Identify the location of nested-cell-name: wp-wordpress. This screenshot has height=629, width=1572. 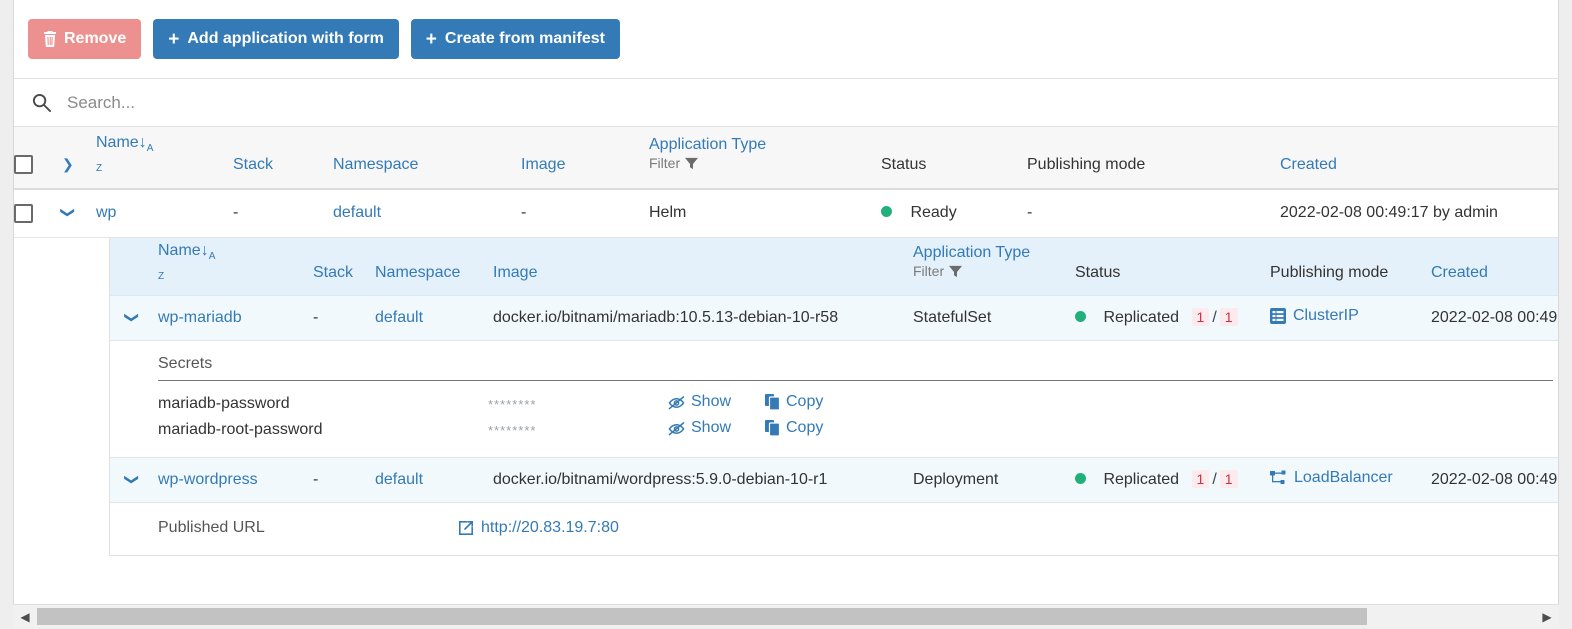
(235, 480).